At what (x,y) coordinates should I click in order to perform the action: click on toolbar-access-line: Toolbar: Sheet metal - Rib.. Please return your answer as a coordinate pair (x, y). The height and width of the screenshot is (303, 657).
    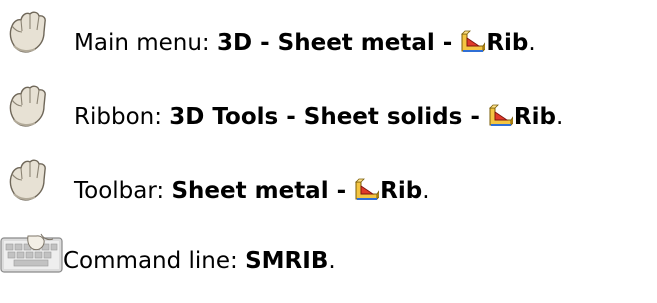
    Looking at the image, I should click on (215, 191).